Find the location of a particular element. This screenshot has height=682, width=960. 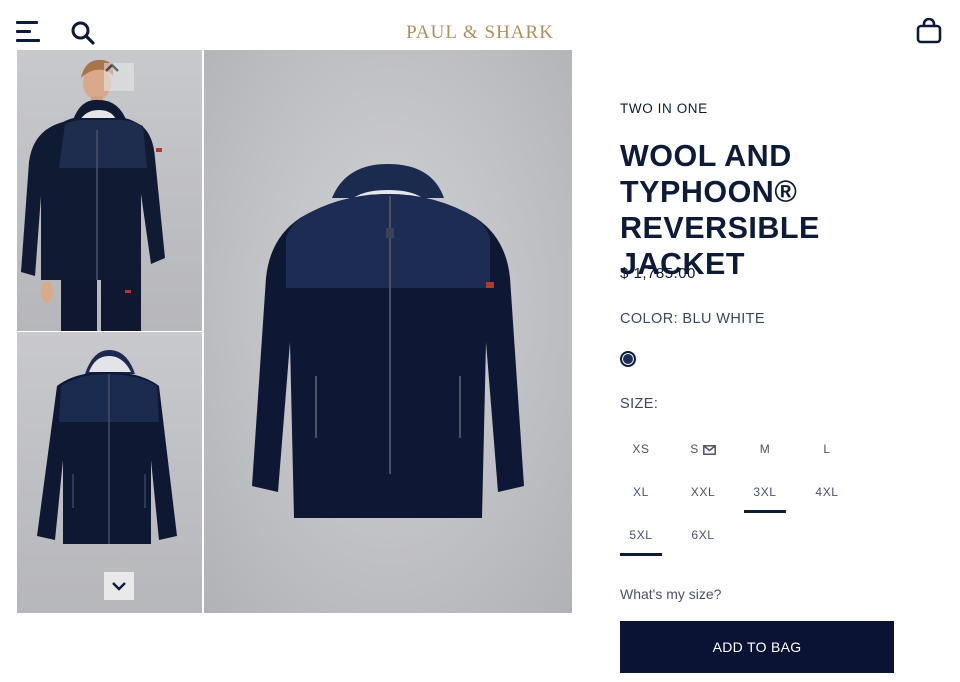

thumbnail-jacket is located at coordinates (109, 472).